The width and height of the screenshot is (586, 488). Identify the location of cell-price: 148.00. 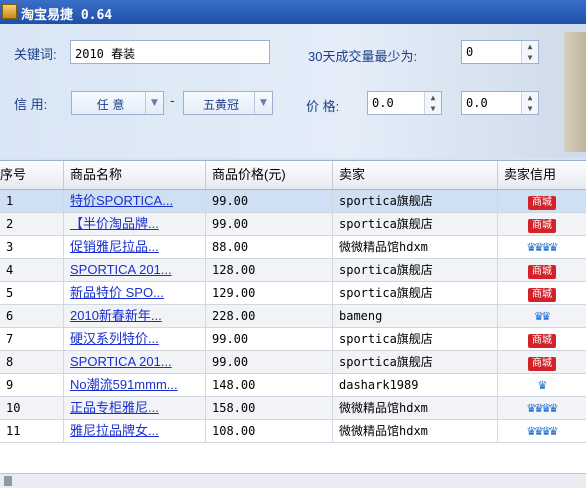
(269, 385).